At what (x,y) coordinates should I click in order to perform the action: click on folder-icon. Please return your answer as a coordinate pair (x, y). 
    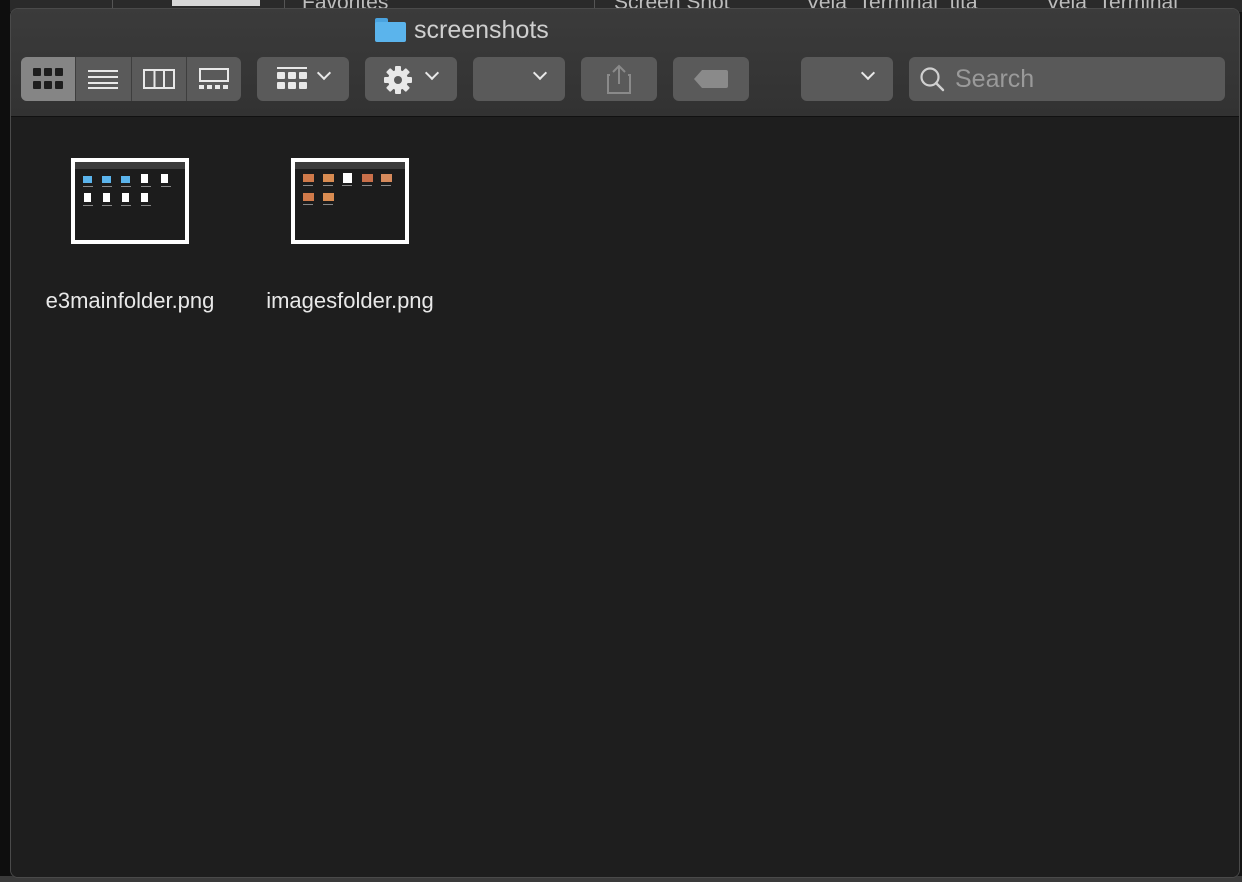
    Looking at the image, I should click on (390, 30).